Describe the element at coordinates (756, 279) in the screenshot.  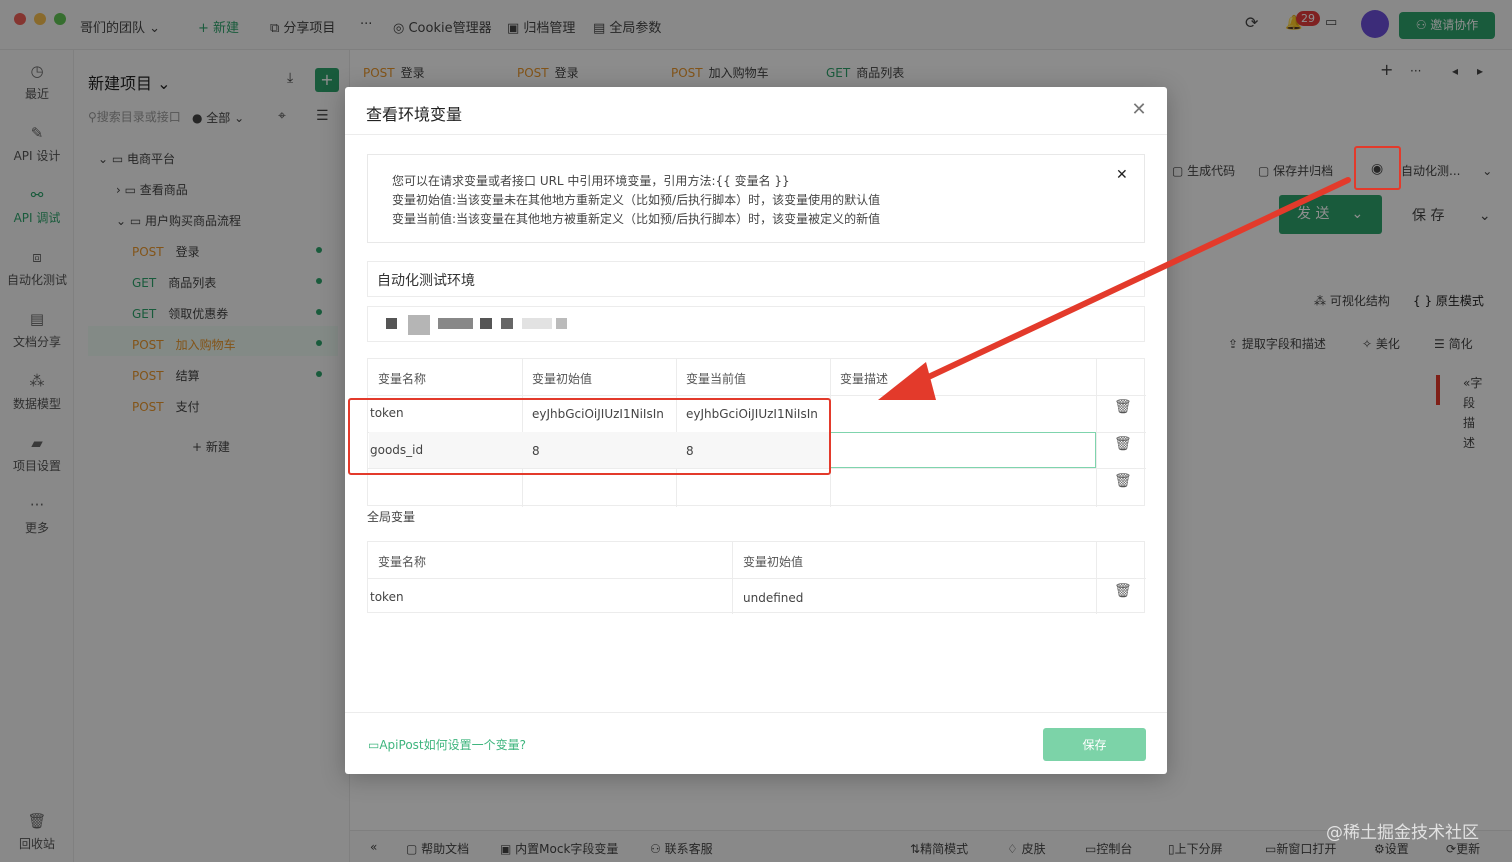
I see `env-name: 自动化测试环境` at that location.